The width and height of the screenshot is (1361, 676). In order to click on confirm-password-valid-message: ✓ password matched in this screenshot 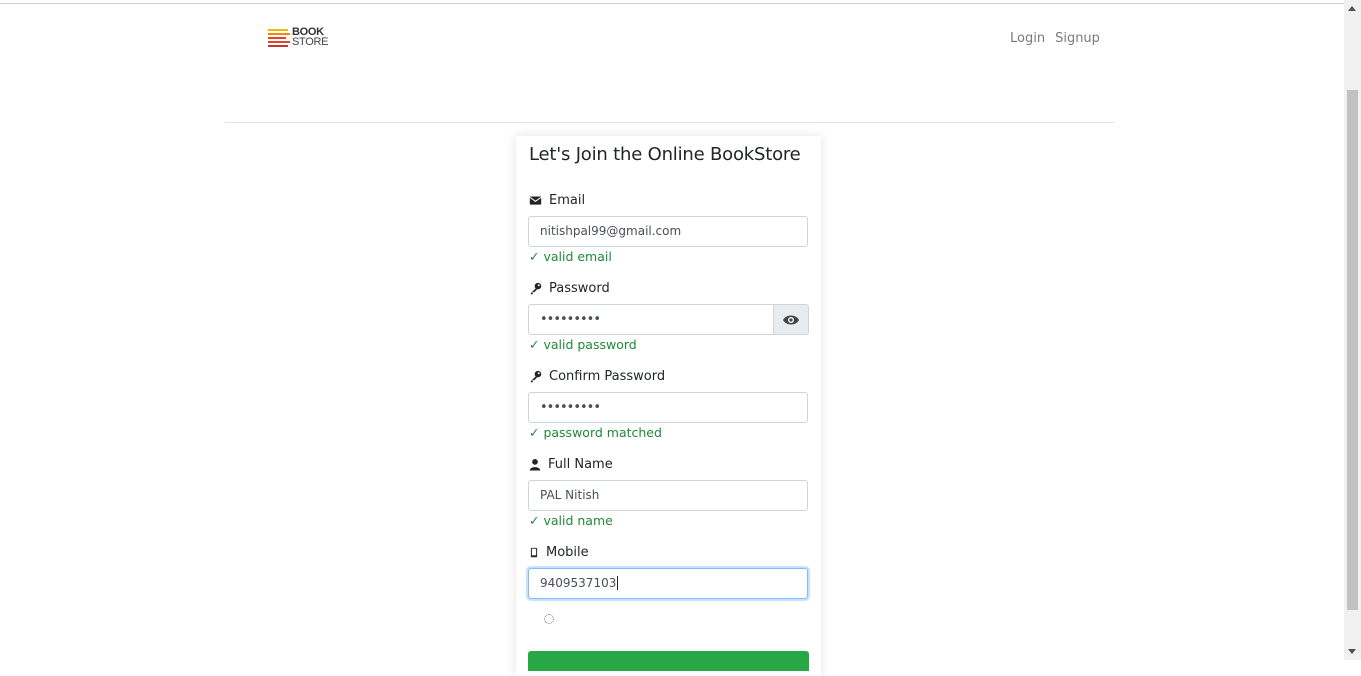, I will do `click(595, 432)`.